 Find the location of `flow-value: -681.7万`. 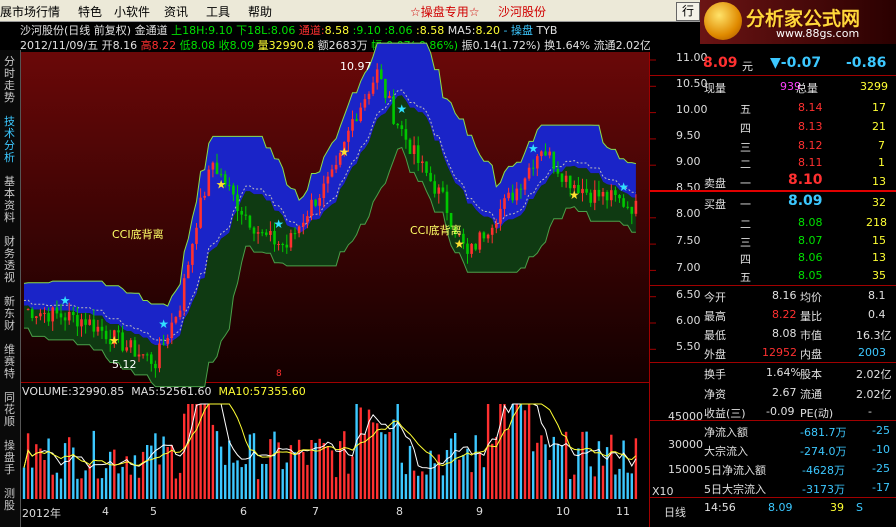

flow-value: -681.7万 is located at coordinates (823, 432).